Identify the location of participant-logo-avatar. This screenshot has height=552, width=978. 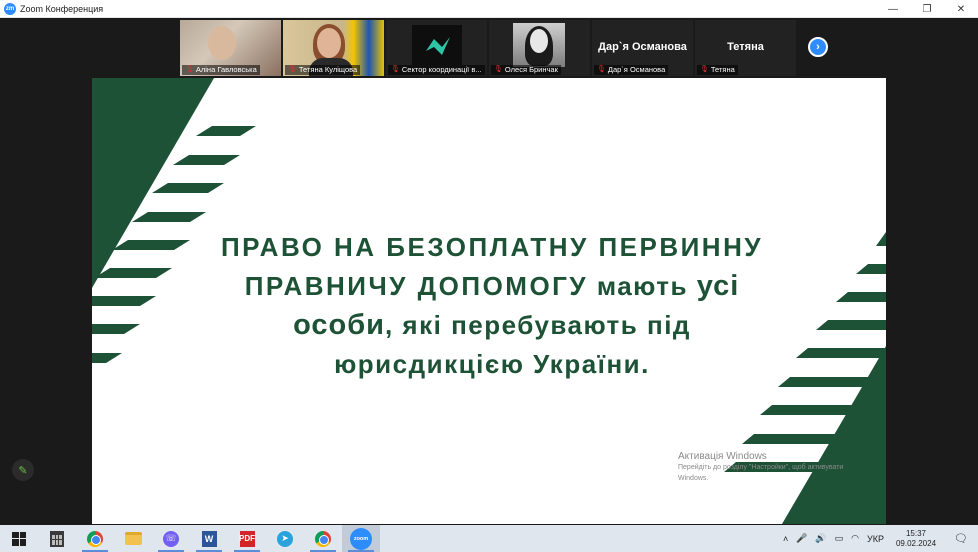
(437, 45).